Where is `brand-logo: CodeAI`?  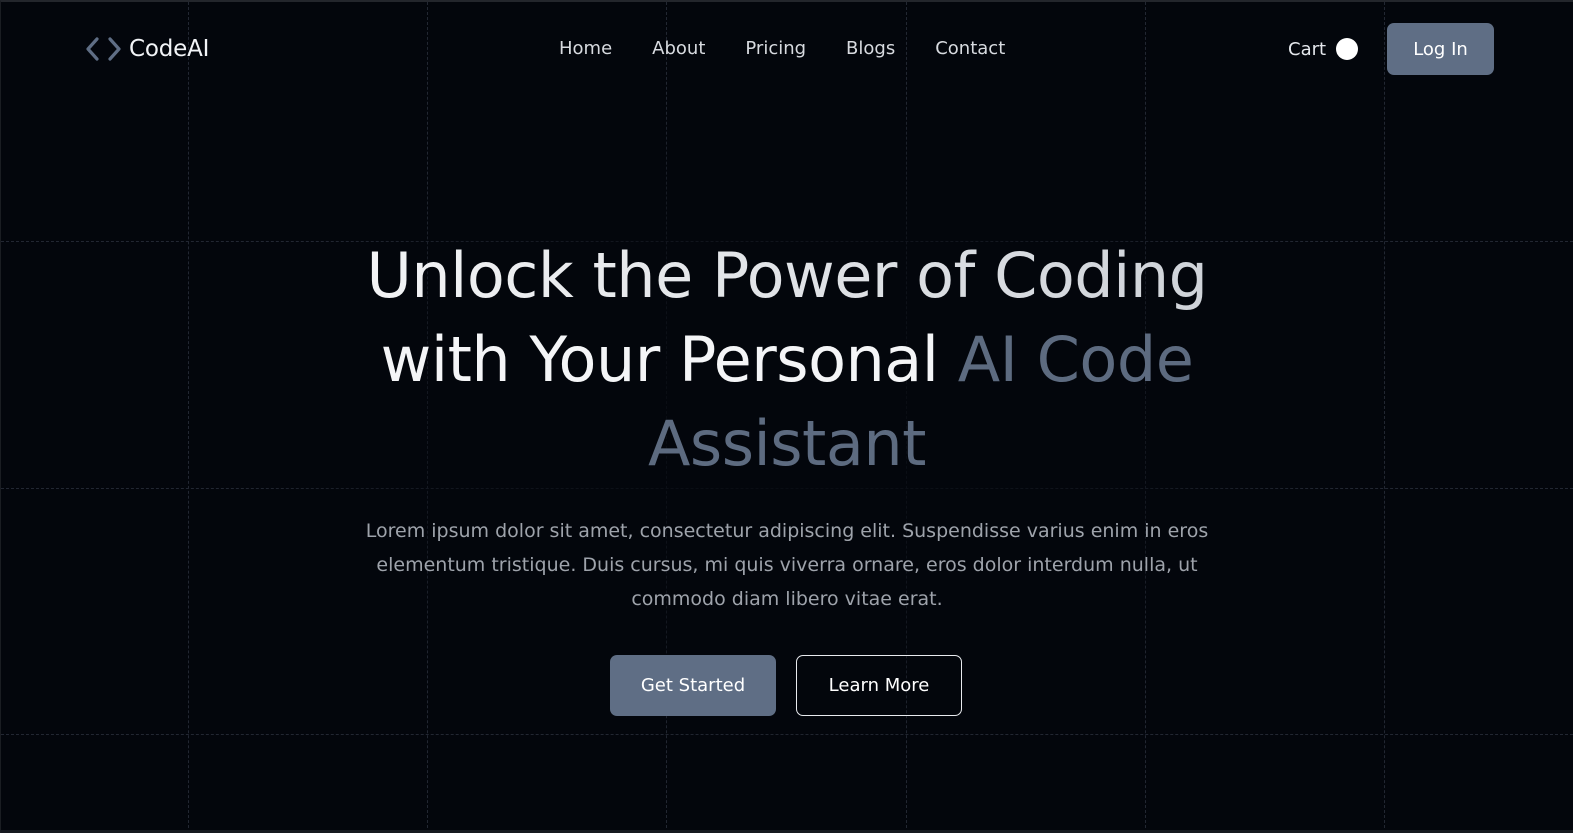 brand-logo: CodeAI is located at coordinates (146, 49).